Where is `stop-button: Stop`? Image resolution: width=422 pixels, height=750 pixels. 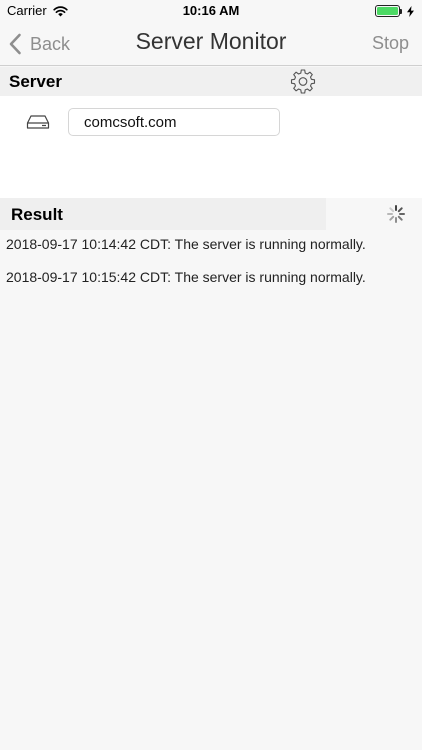 stop-button: Stop is located at coordinates (390, 43).